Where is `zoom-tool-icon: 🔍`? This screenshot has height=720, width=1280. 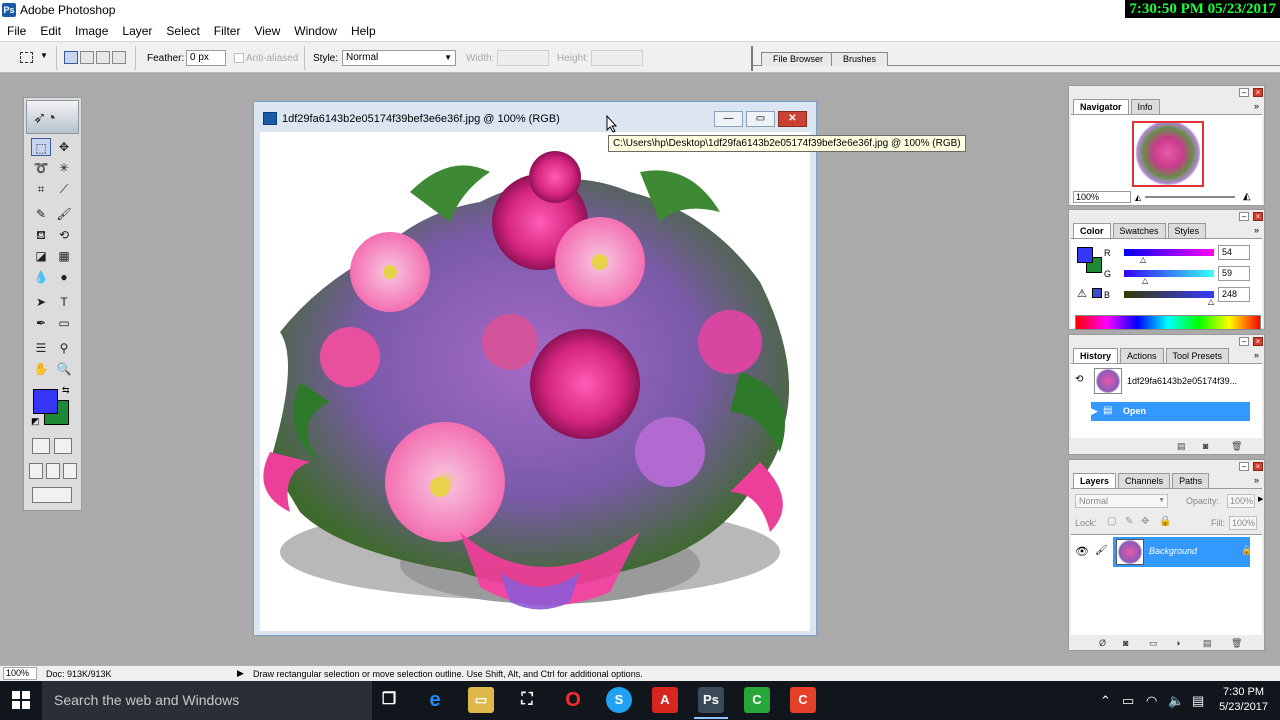 zoom-tool-icon: 🔍 is located at coordinates (64, 369).